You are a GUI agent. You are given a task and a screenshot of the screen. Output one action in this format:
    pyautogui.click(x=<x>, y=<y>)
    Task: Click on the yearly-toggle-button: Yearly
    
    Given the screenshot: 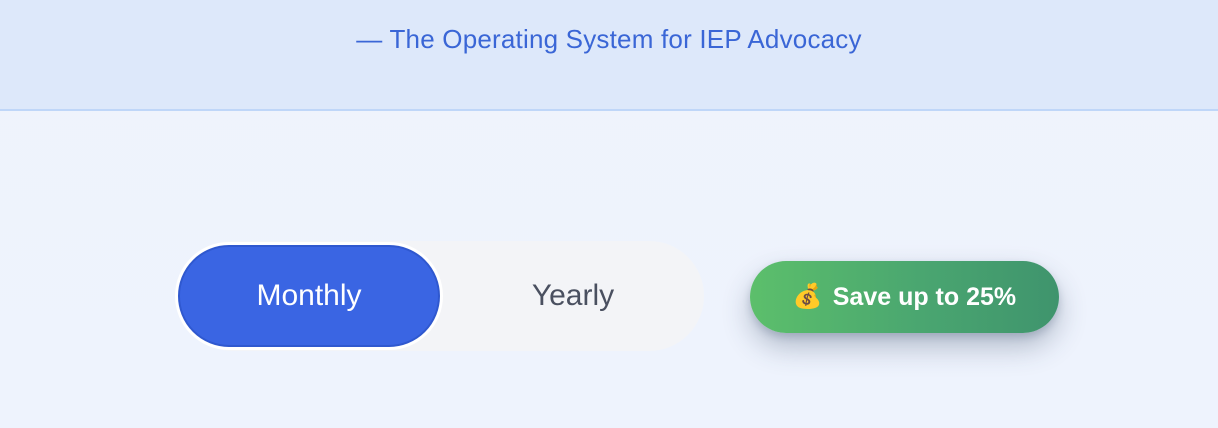 What is the action you would take?
    pyautogui.click(x=573, y=296)
    